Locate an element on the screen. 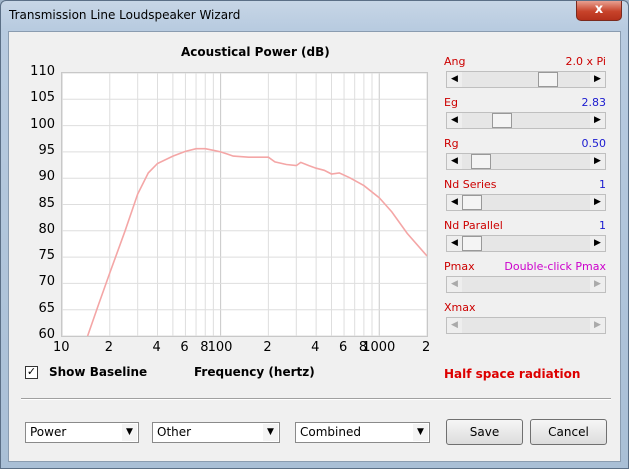  x-tick-label: 10 is located at coordinates (61, 347).